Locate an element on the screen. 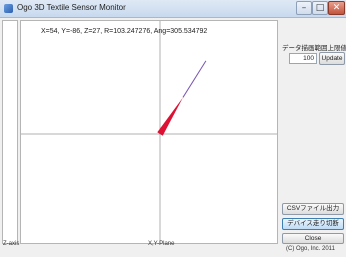 This screenshot has height=257, width=346. close-button: Close is located at coordinates (313, 238).